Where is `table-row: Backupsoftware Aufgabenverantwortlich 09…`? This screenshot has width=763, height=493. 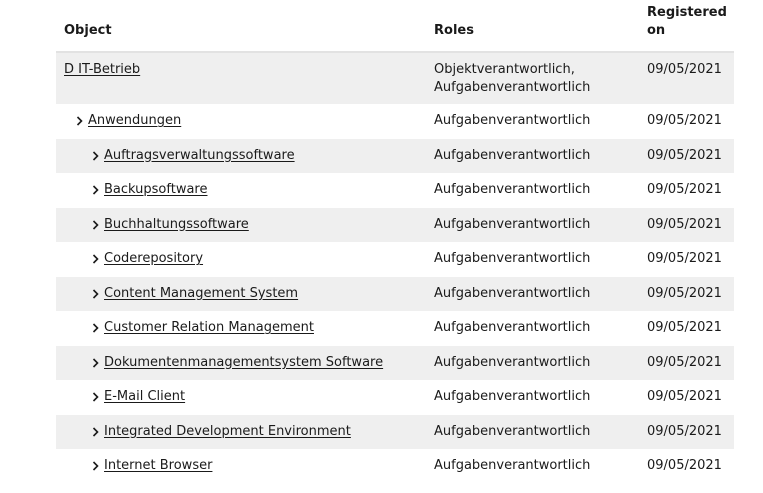
table-row: Backupsoftware Aufgabenverantwortlich 09… is located at coordinates (395, 190).